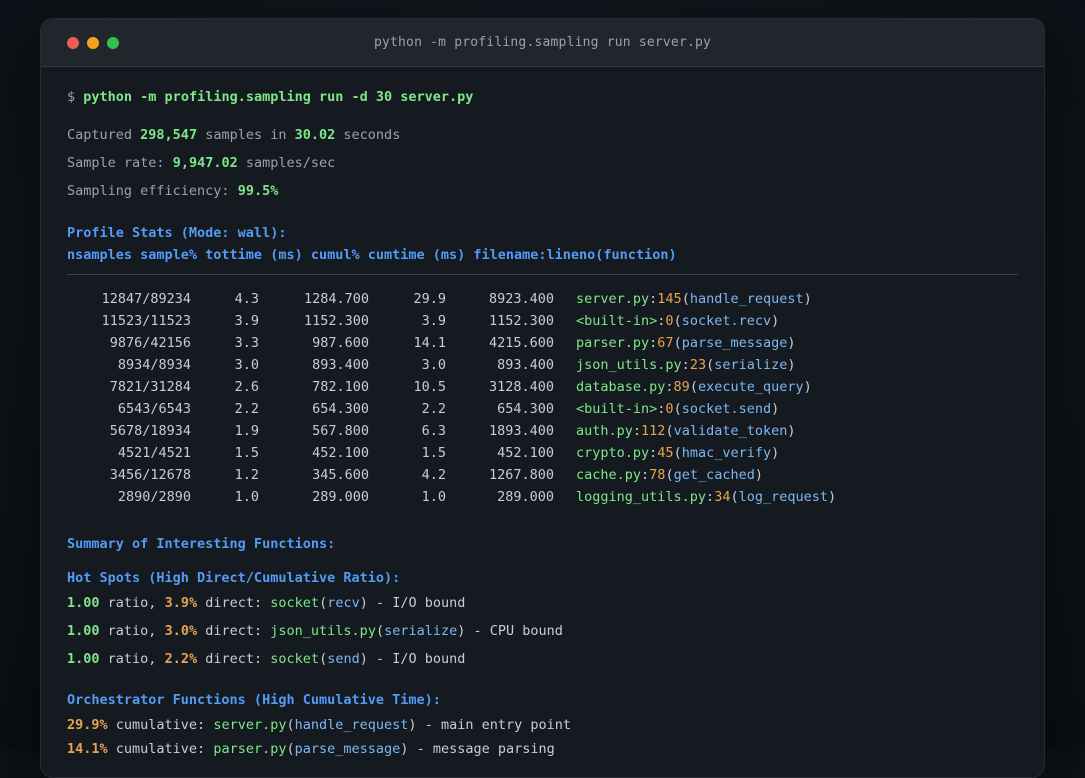 This screenshot has height=778, width=1085. I want to click on profile-stats-heading: Profile Stats (Mode: wall):, so click(177, 233).